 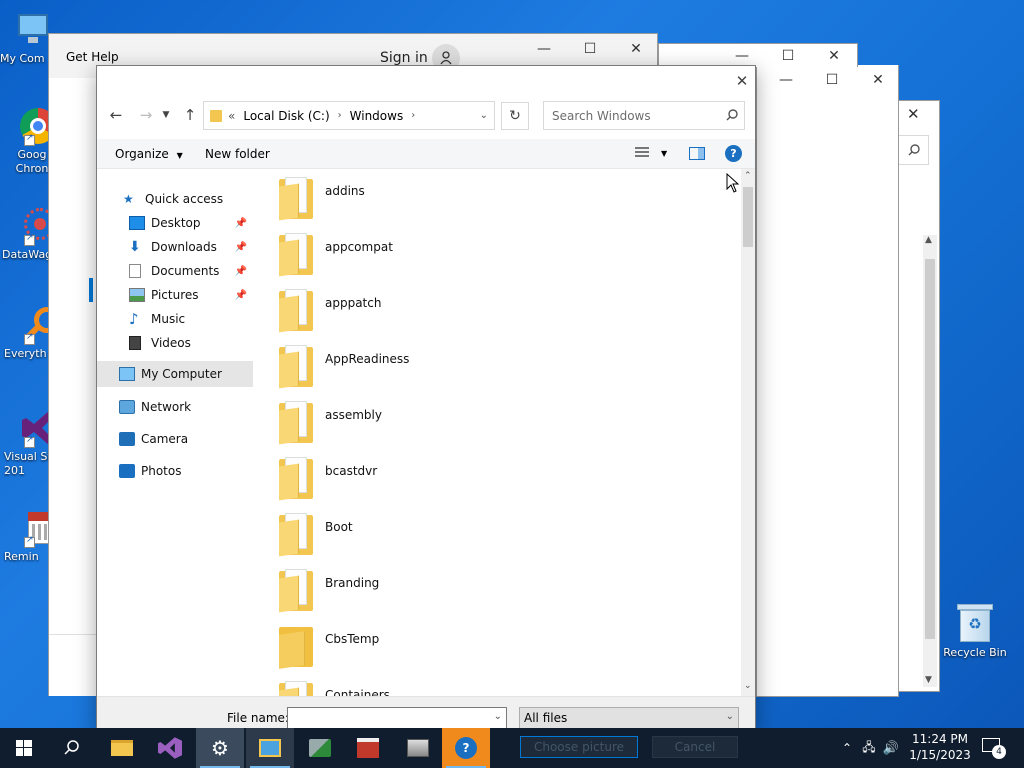 I want to click on list-item: Containers, so click(x=499, y=688).